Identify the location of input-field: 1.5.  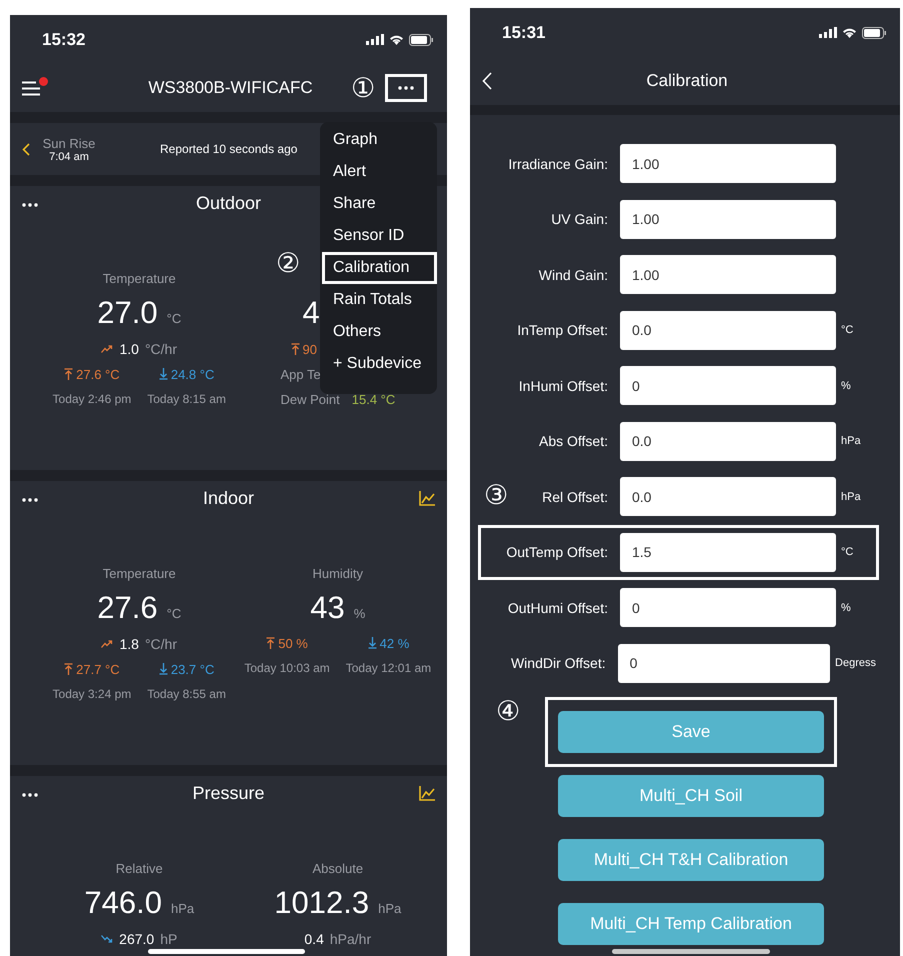
(728, 552).